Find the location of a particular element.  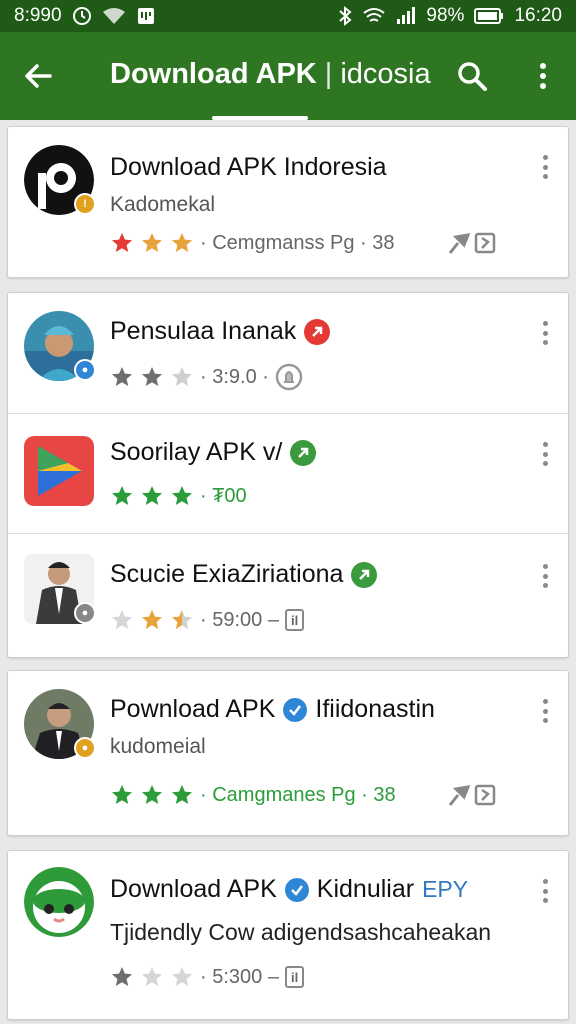

meta-text: · ₮00 is located at coordinates (223, 495).